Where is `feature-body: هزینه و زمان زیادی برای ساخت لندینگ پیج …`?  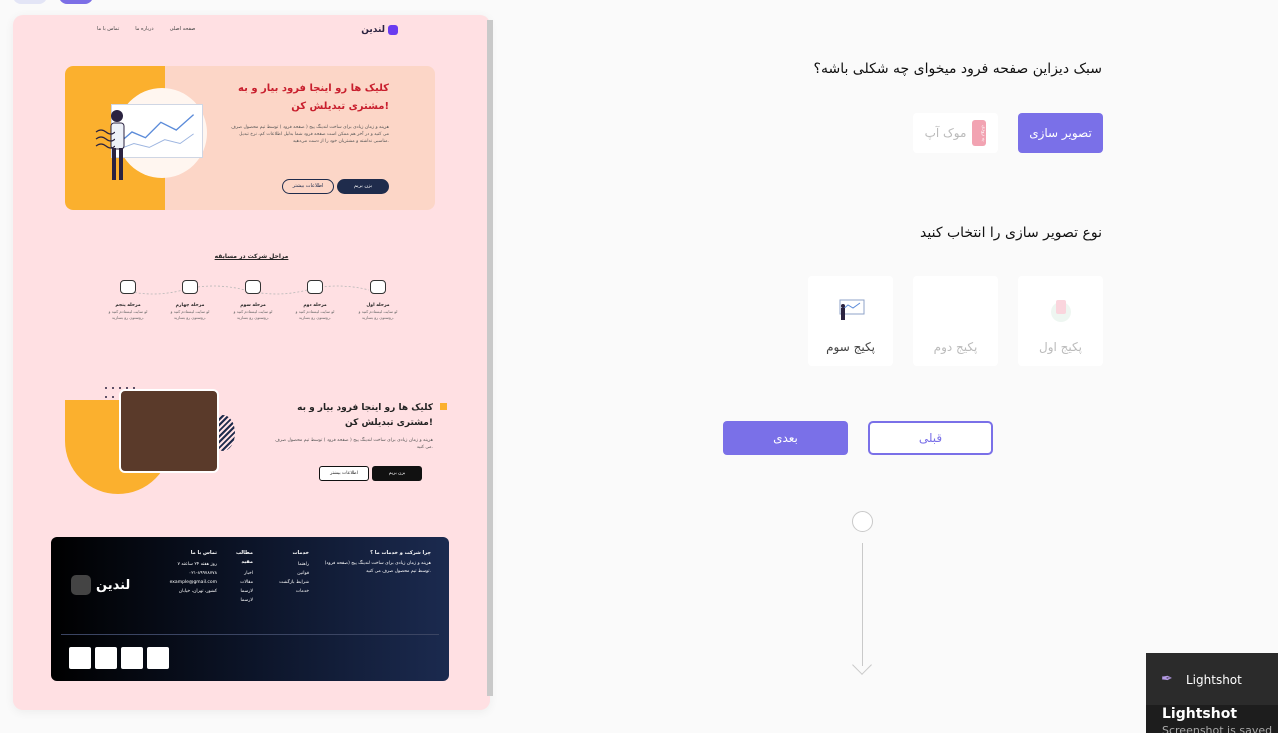
feature-body: هزینه و زمان زیادی برای ساخت لندینگ پیج … is located at coordinates (354, 444).